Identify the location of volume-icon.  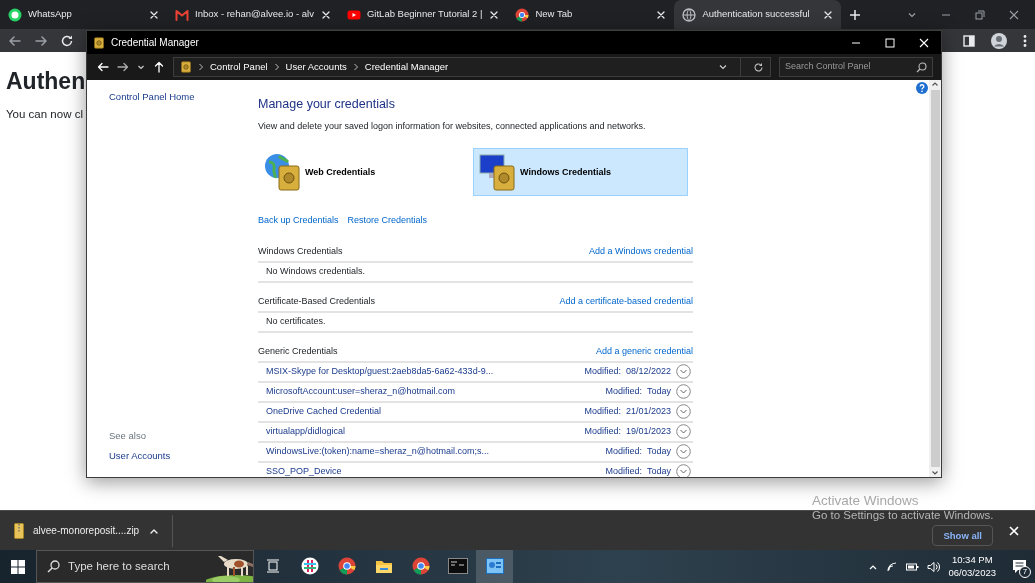
(934, 566).